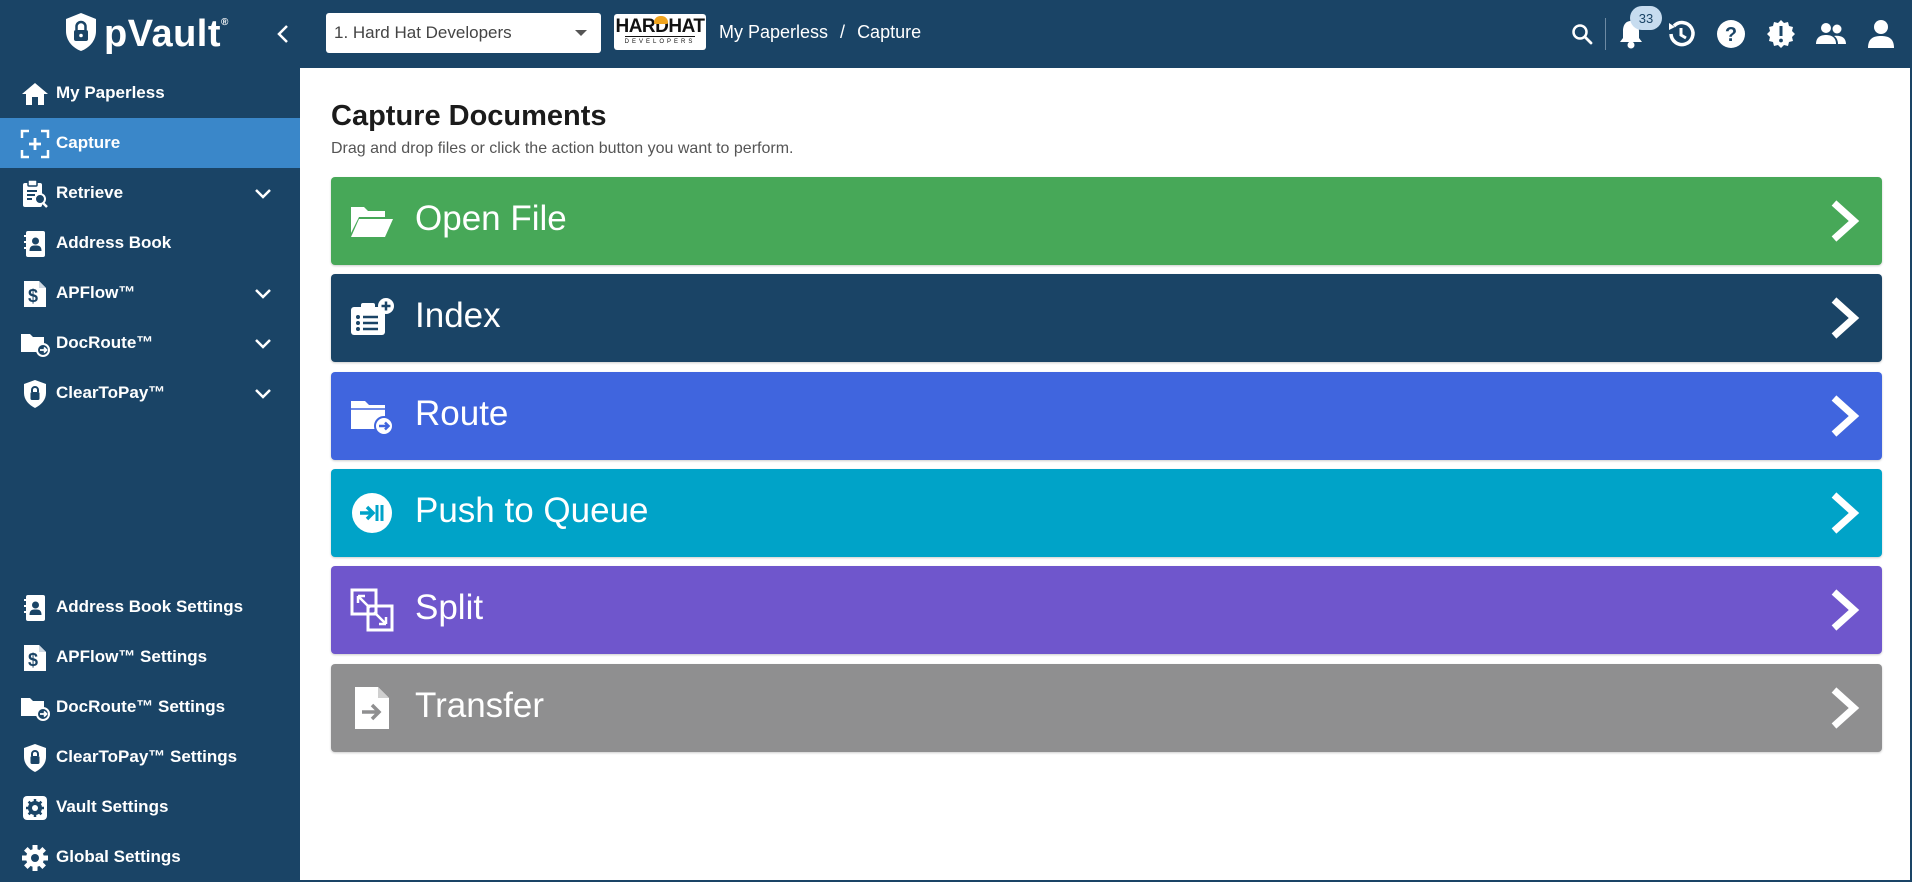  Describe the element at coordinates (150, 807) in the screenshot. I see `sidebar-item-vault-settings: Vault Settings` at that location.